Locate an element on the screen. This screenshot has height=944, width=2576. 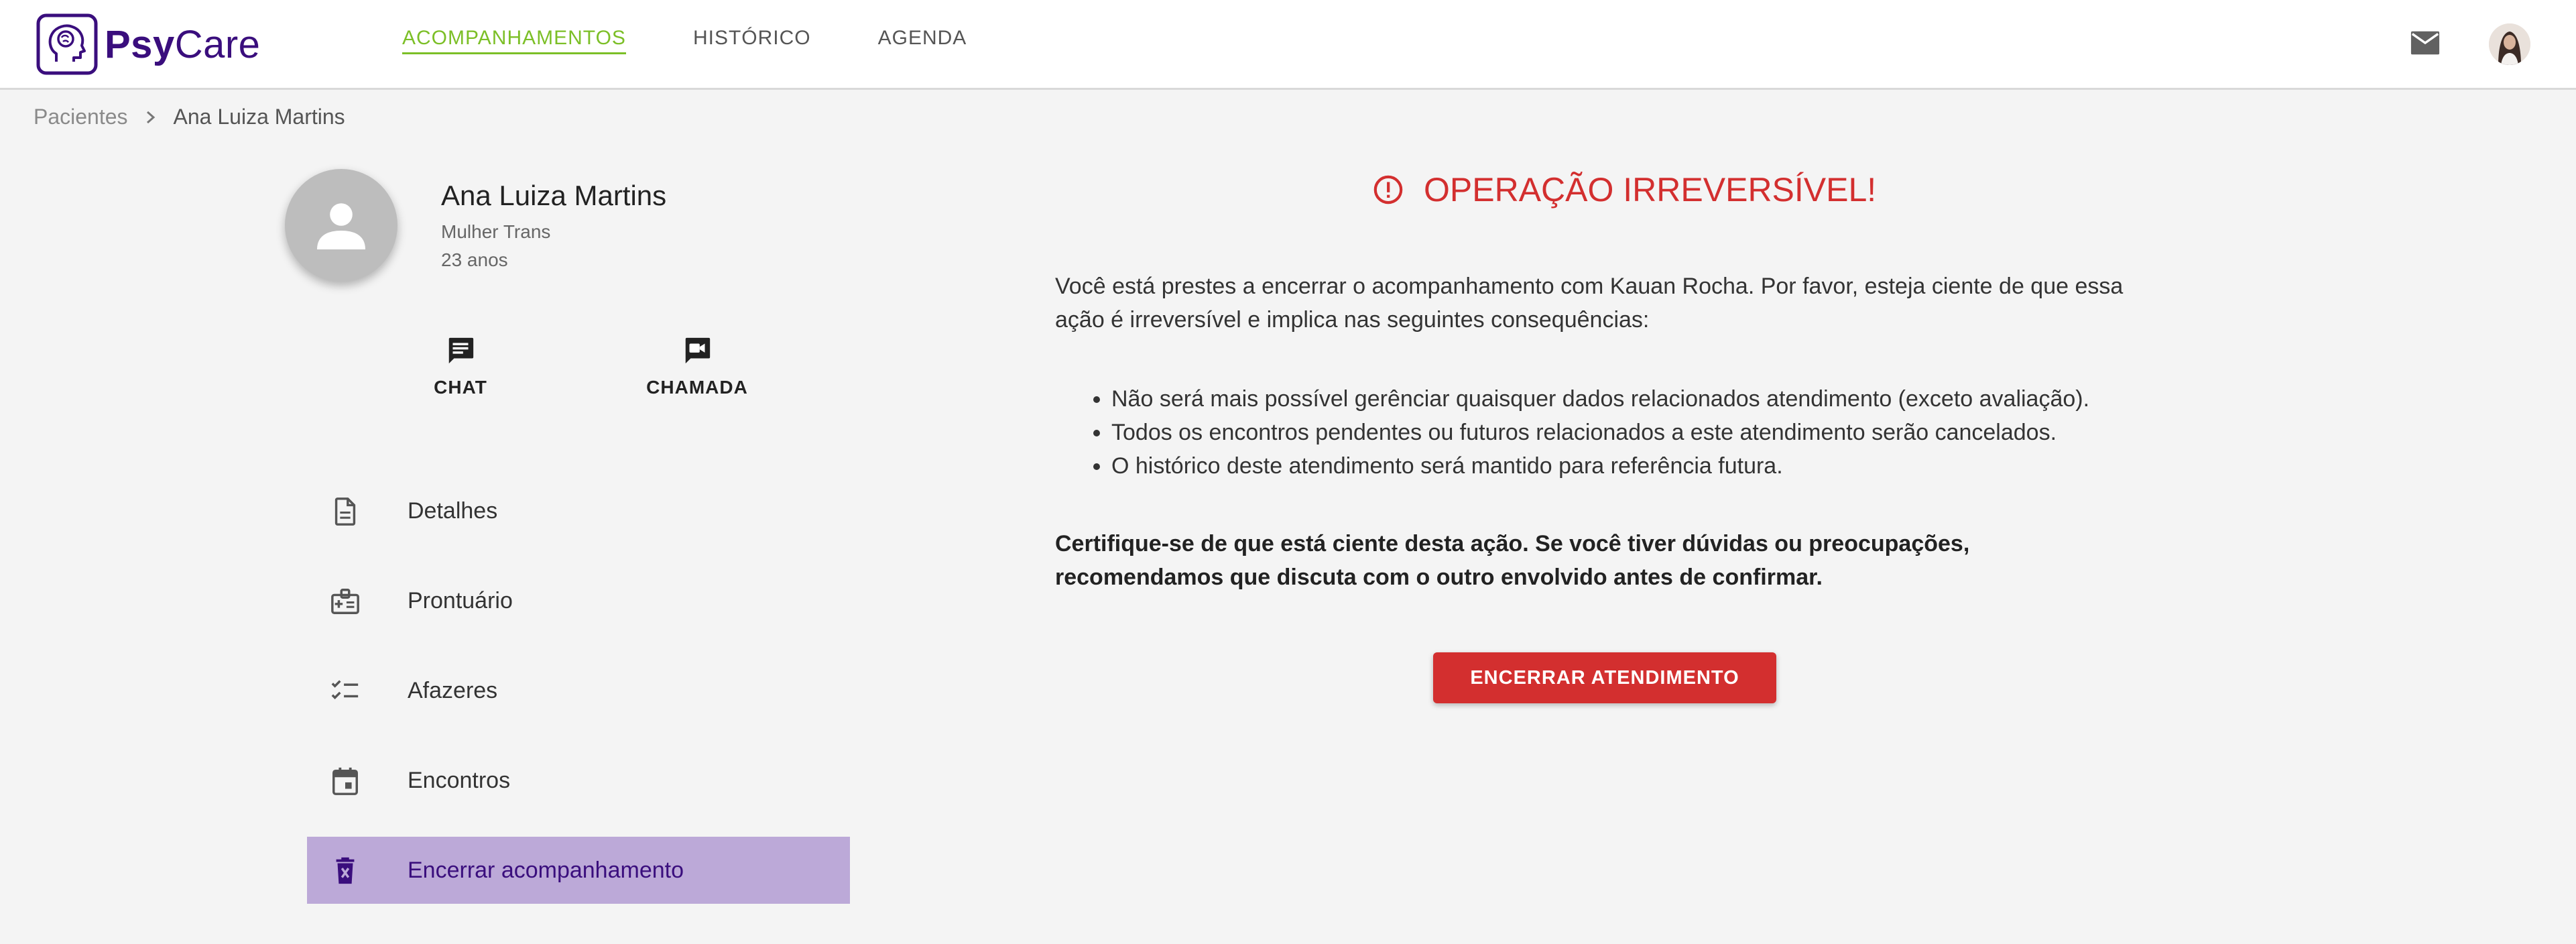
menu-item-afazeres: Afazeres is located at coordinates (578, 690).